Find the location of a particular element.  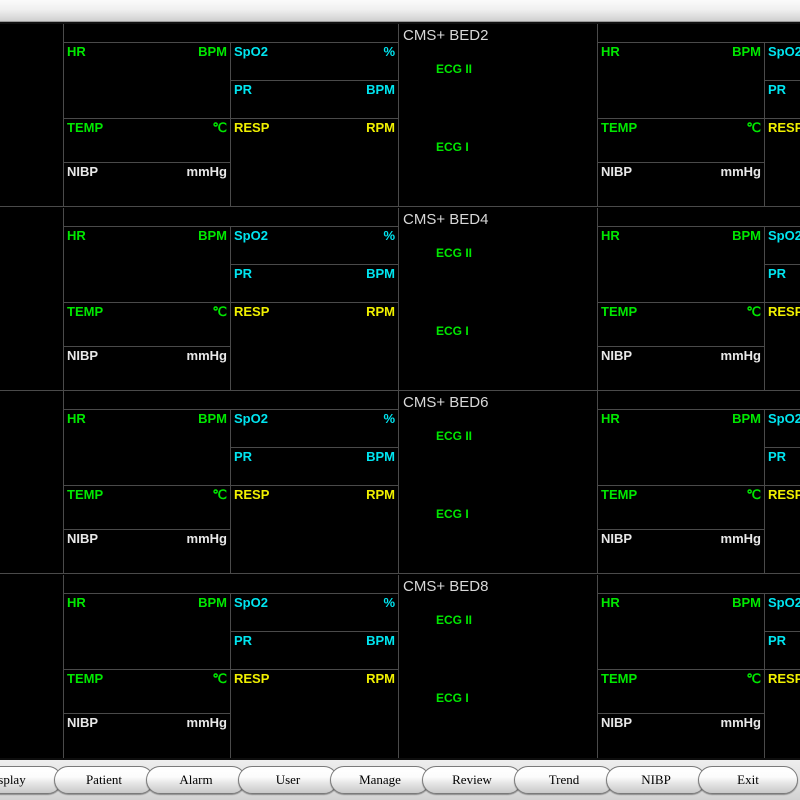

toolbar-button-review: Review is located at coordinates (472, 780).